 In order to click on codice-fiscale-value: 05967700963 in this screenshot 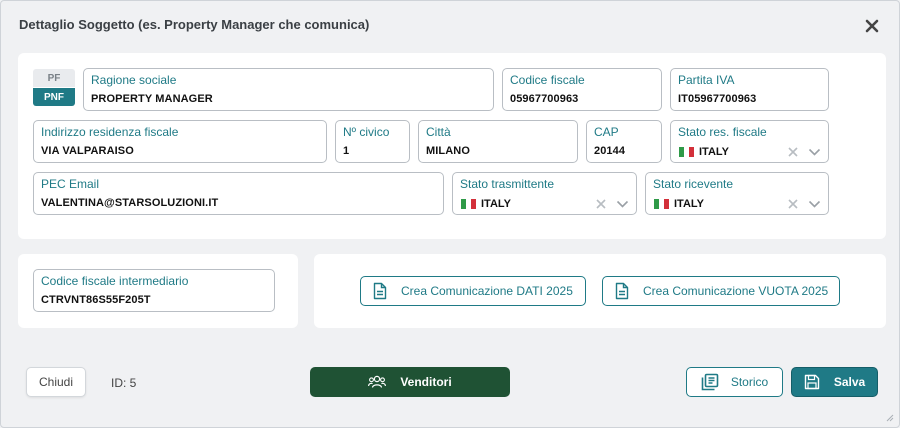, I will do `click(544, 99)`.